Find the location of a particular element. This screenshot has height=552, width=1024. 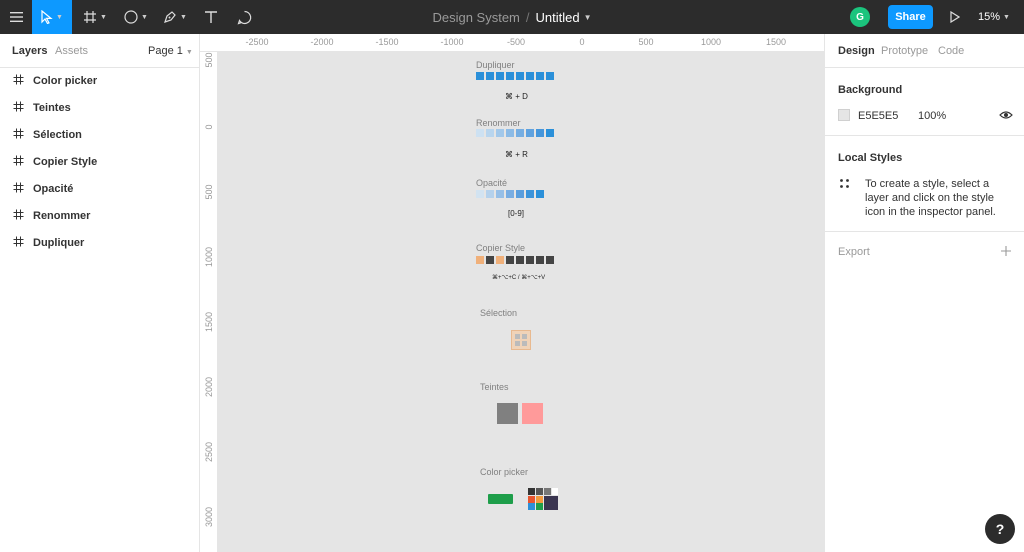

shortcut-caption: [0-9] is located at coordinates (516, 213).